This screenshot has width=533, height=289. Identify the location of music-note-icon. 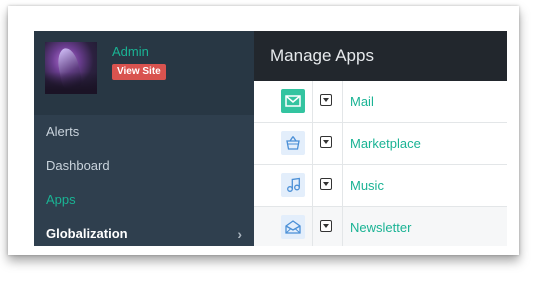
(293, 185).